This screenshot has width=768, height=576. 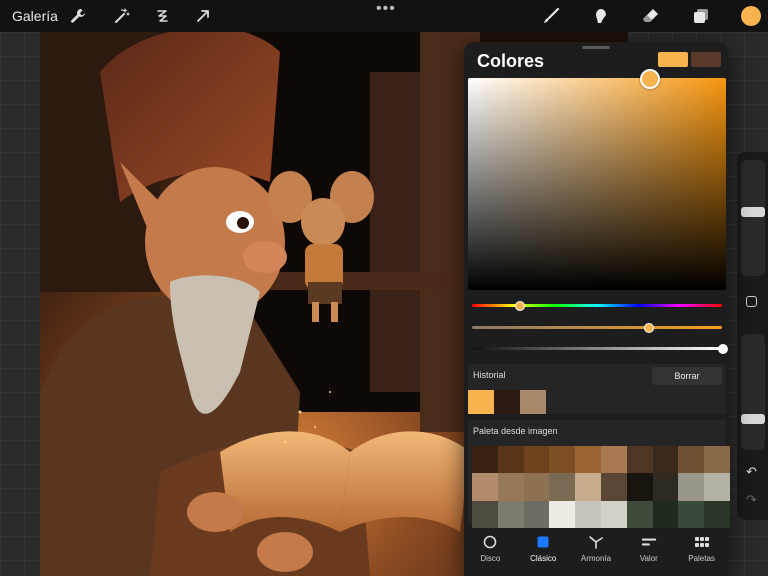 I want to click on opacity-knob, so click(x=753, y=419).